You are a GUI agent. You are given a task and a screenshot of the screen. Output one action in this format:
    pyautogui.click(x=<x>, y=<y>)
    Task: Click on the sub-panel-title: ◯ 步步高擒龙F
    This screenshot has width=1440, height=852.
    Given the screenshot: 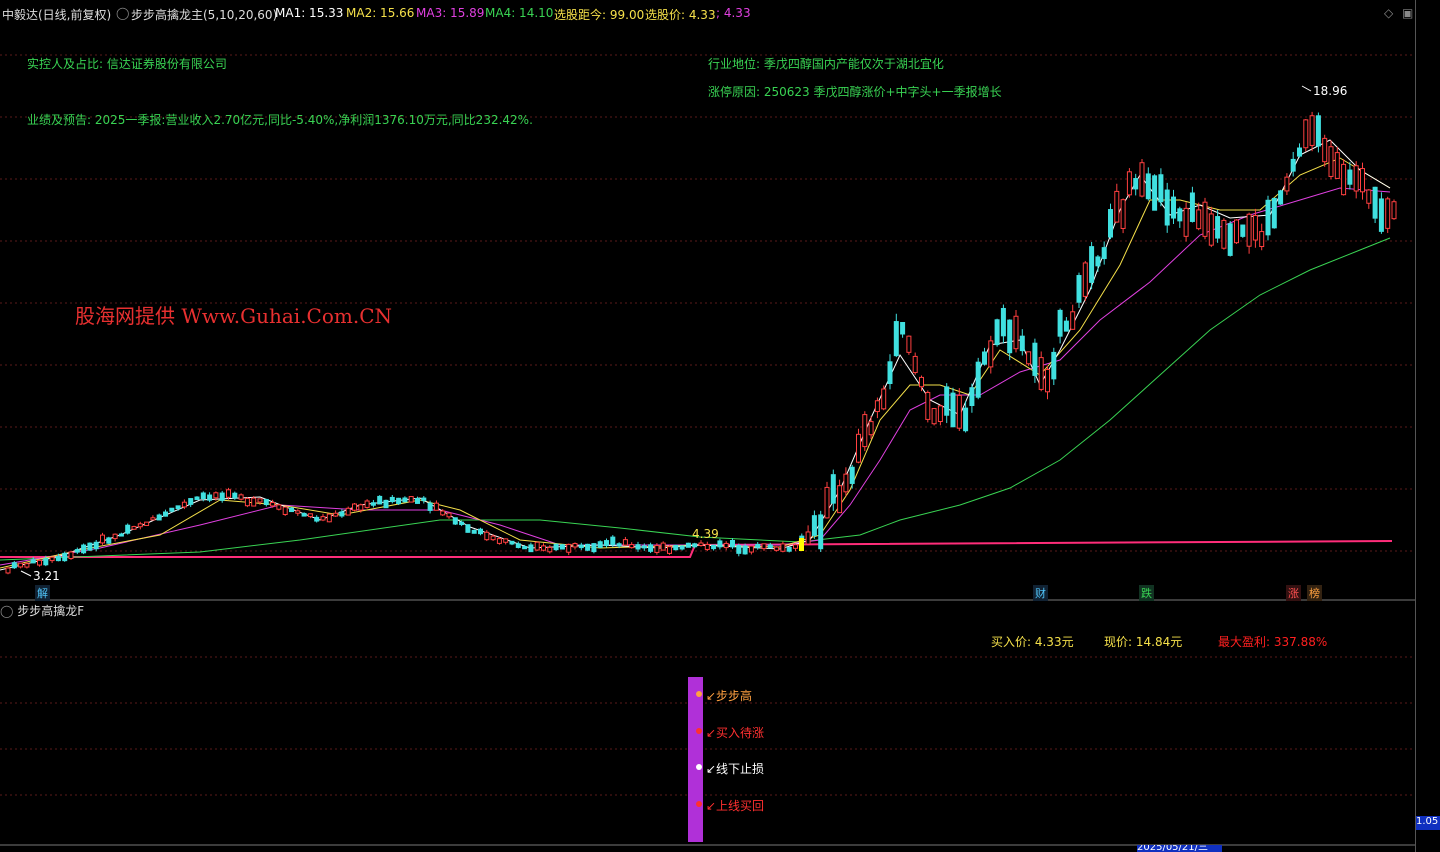 What is the action you would take?
    pyautogui.click(x=42, y=610)
    